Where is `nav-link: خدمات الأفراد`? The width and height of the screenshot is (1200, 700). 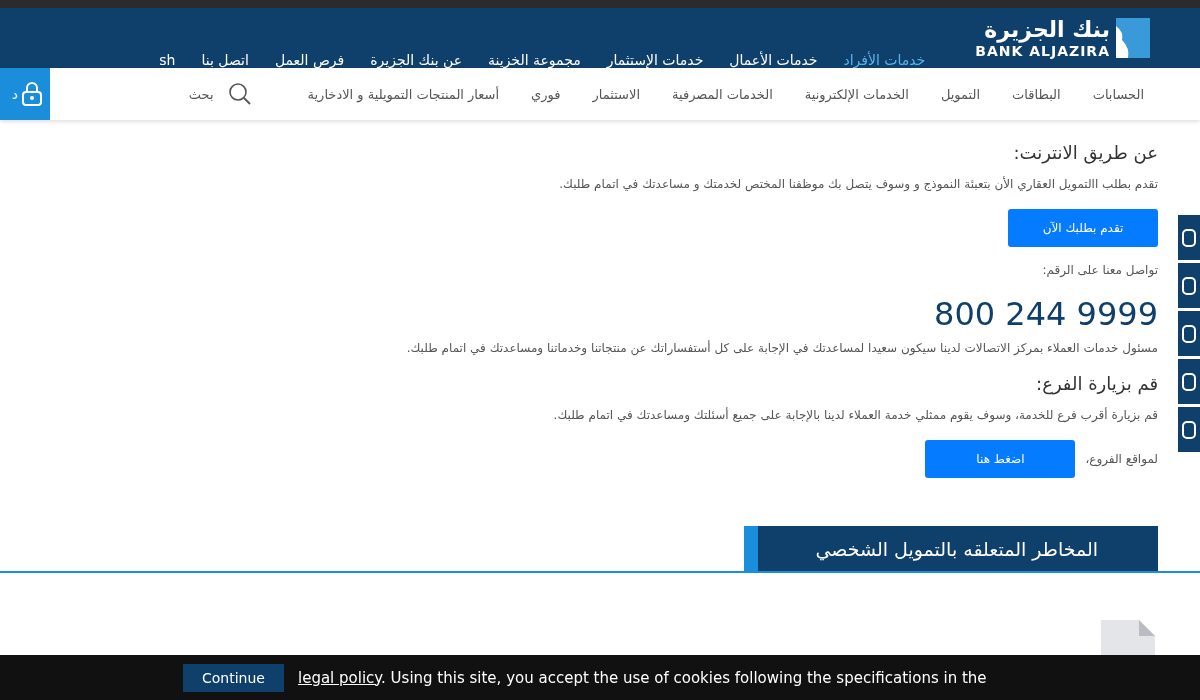
nav-link: خدمات الأفراد is located at coordinates (884, 60).